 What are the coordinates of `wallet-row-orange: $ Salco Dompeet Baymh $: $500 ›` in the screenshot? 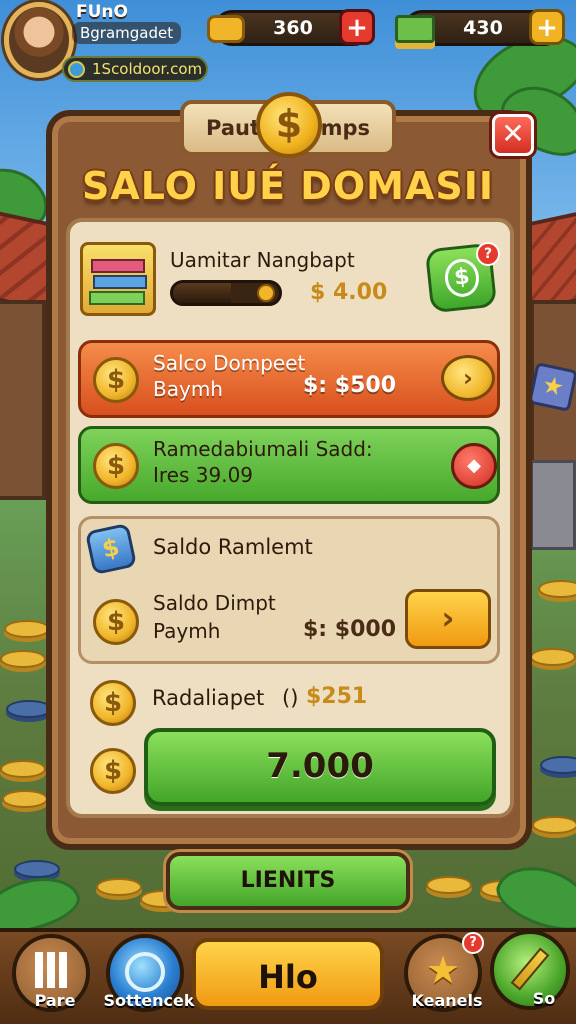 It's located at (289, 379).